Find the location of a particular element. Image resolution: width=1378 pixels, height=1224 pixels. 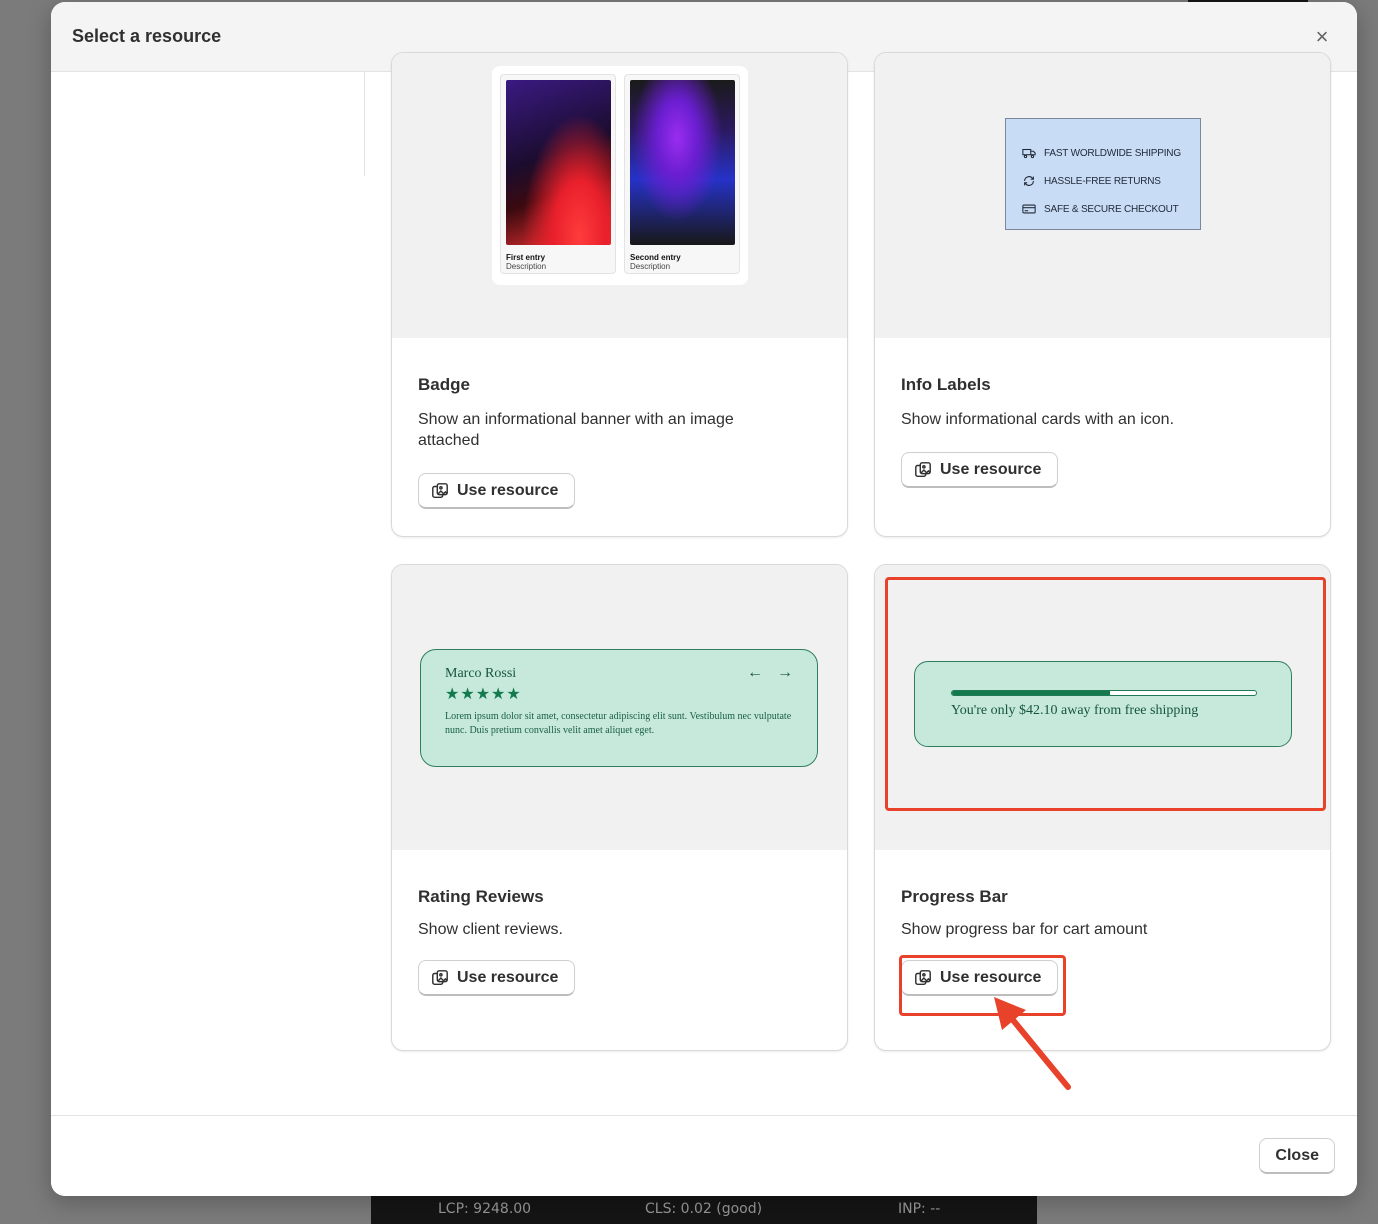

info-row: SAFE & SECURE CHECKOUT is located at coordinates (1111, 209).